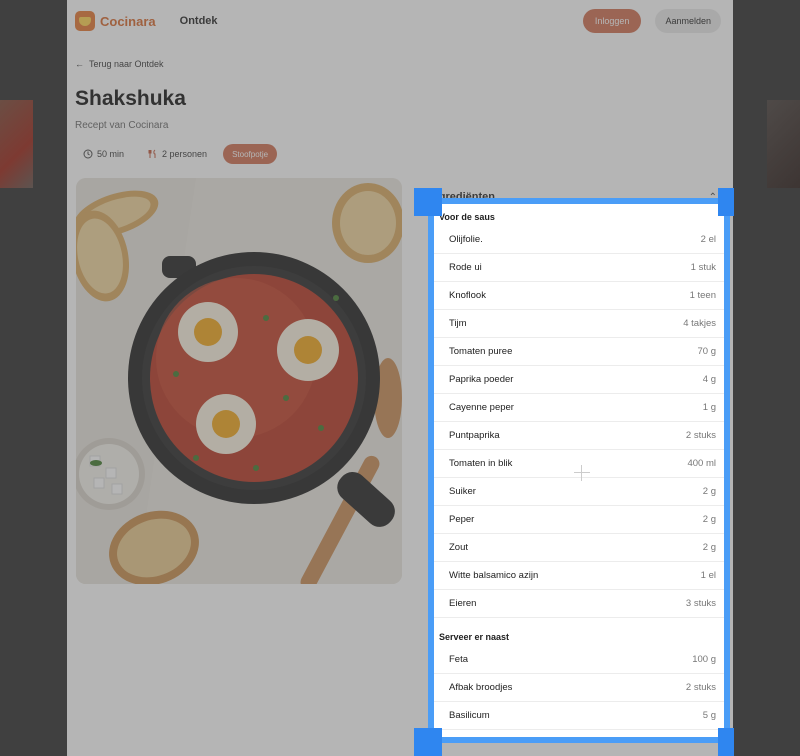 The width and height of the screenshot is (800, 756). Describe the element at coordinates (458, 323) in the screenshot. I see `ingredient-name: Tijm` at that location.